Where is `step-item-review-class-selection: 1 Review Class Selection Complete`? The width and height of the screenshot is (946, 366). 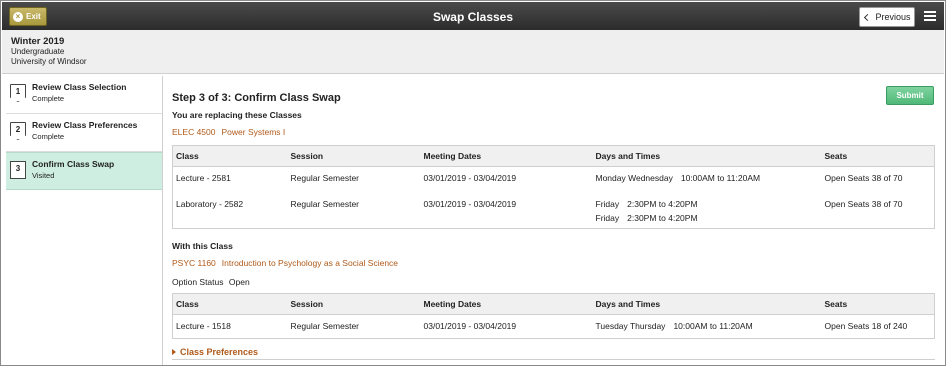
step-item-review-class-selection: 1 Review Class Selection Complete is located at coordinates (84, 95).